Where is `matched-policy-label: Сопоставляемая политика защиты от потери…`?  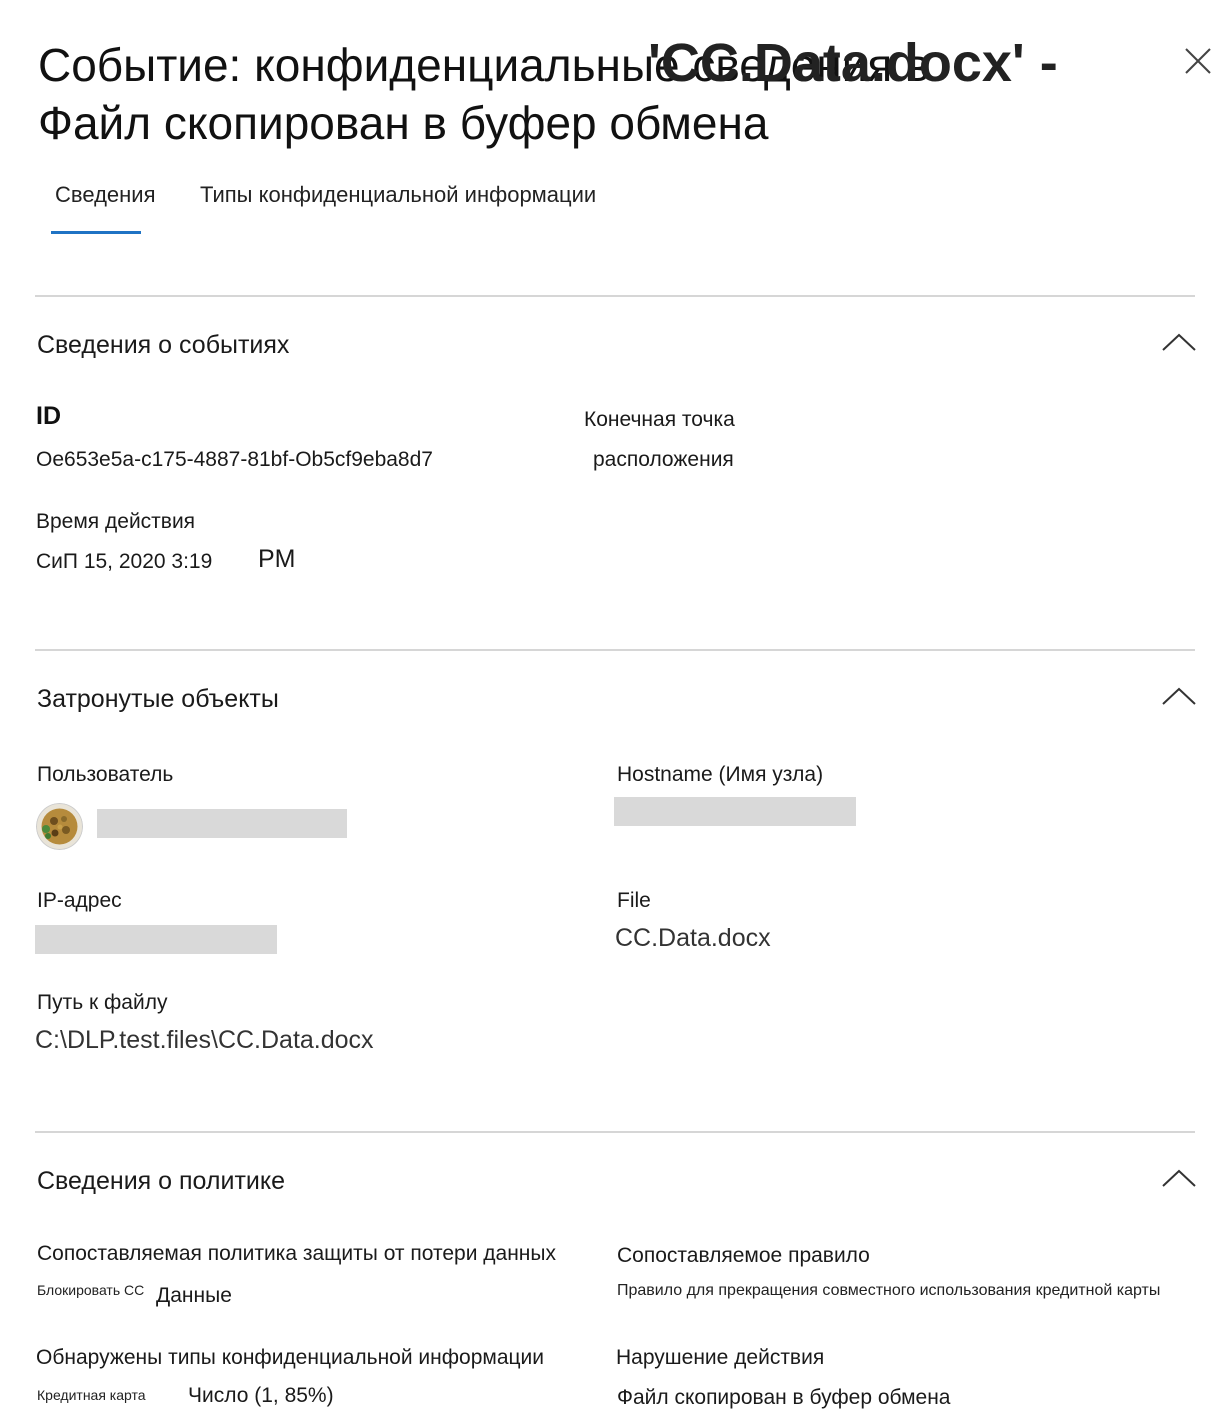
matched-policy-label: Сопоставляемая политика защиты от потери… is located at coordinates (296, 1253).